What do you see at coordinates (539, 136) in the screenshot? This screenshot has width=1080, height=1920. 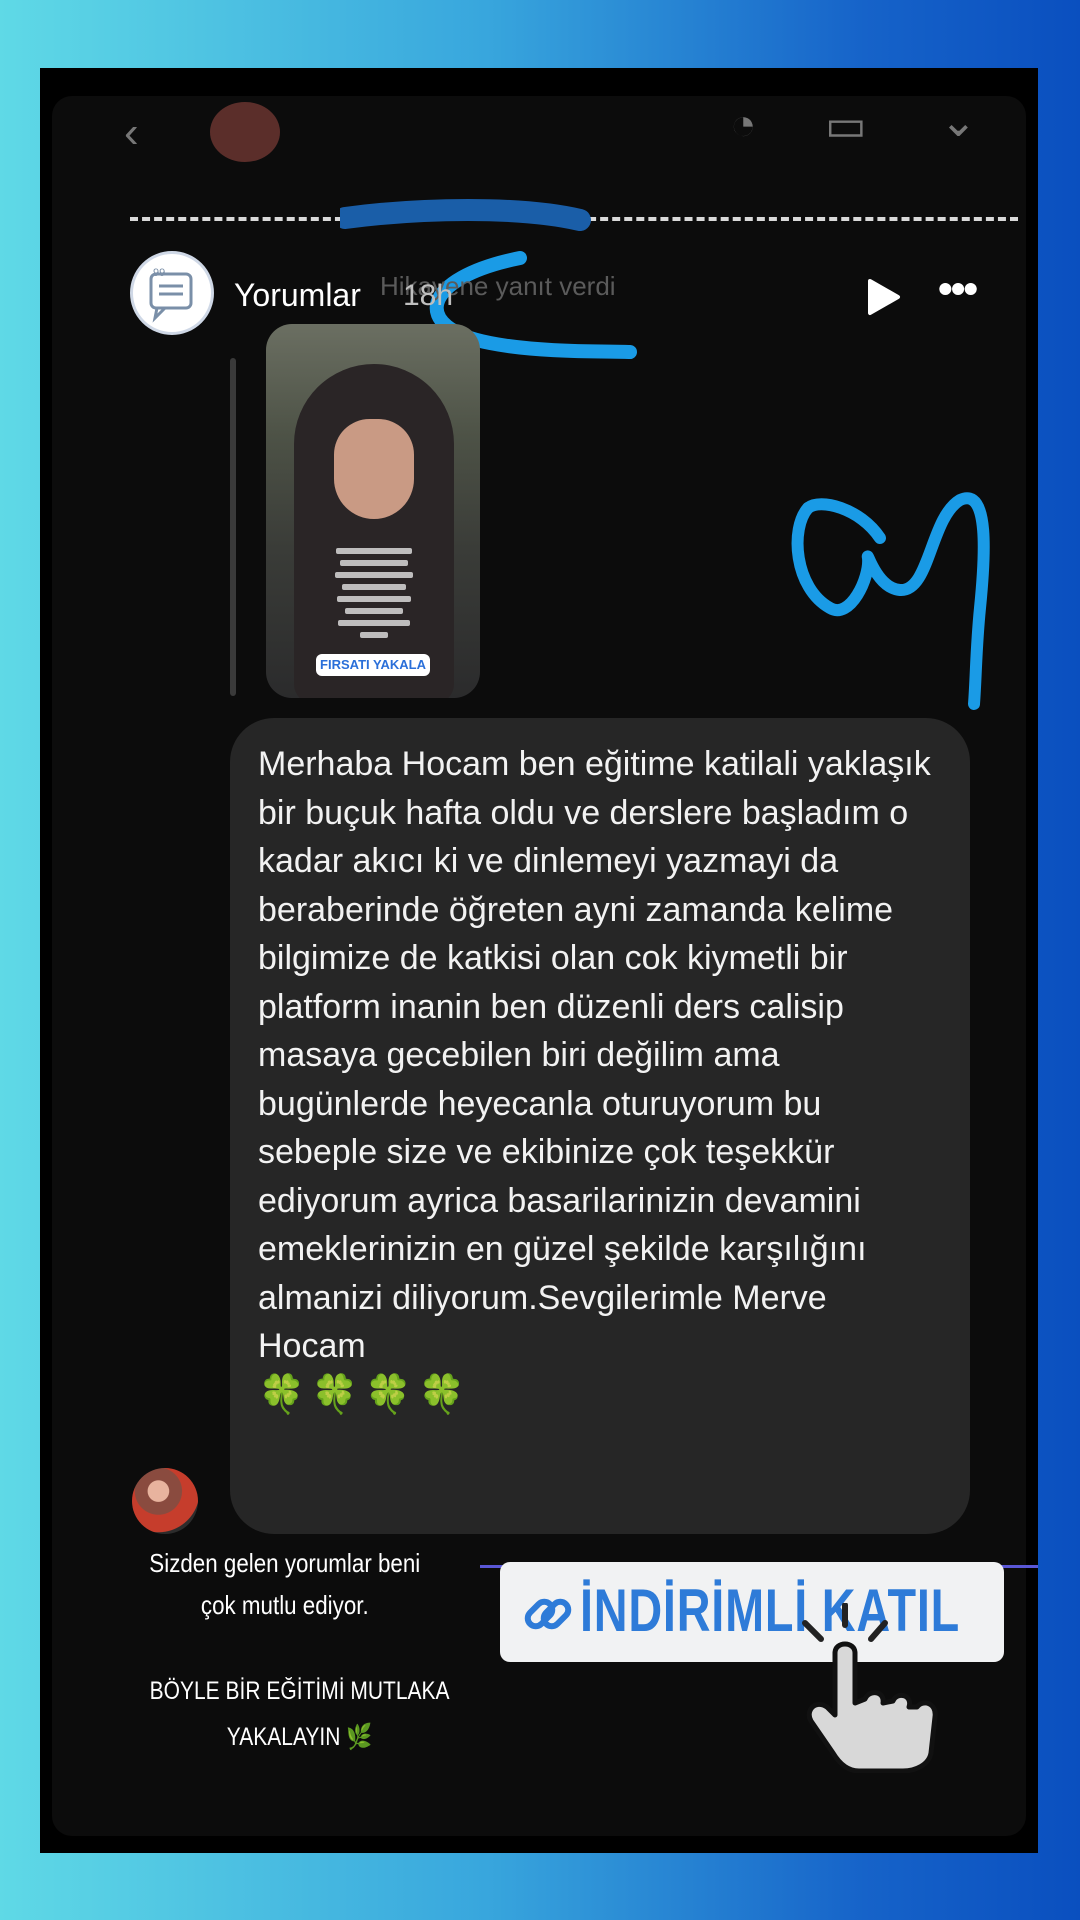 I see `top-toolbar: ‹ ◔ ▭ ⌄` at bounding box center [539, 136].